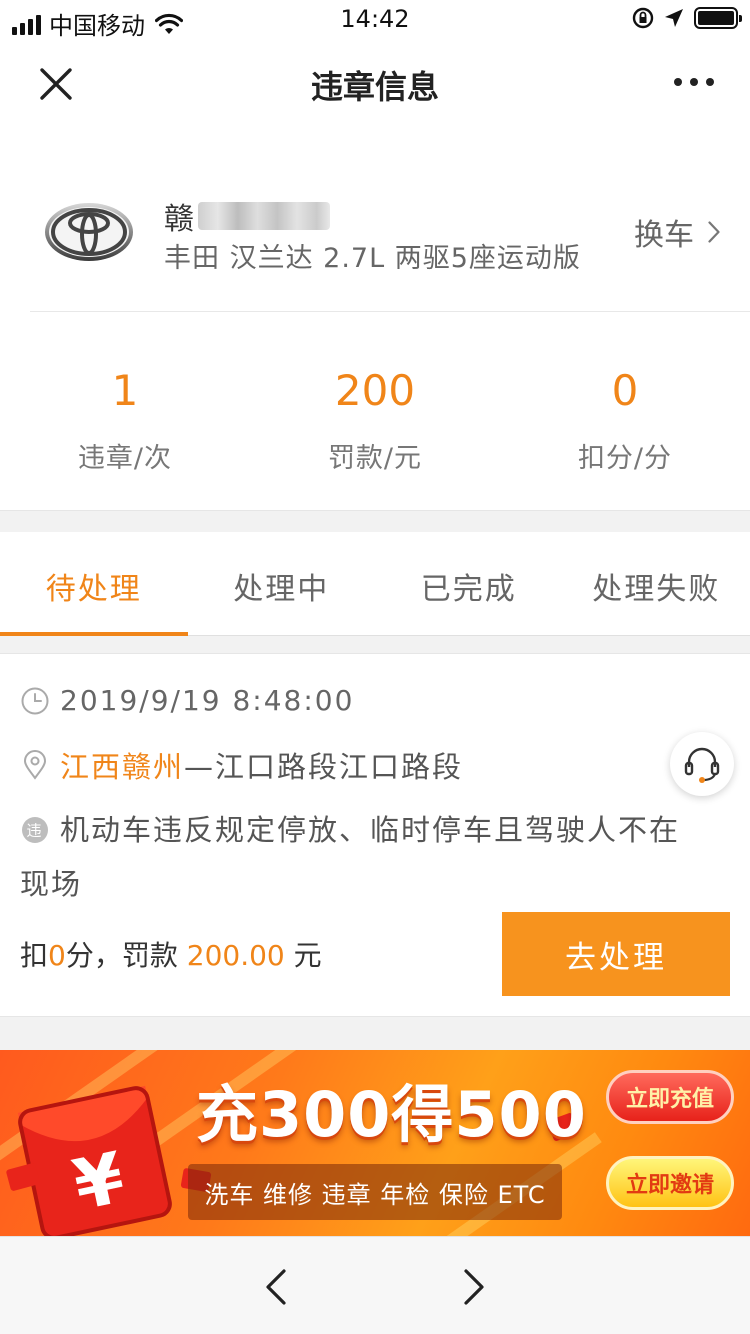  Describe the element at coordinates (616, 954) in the screenshot. I see `handle-violation-button: 去处理` at that location.